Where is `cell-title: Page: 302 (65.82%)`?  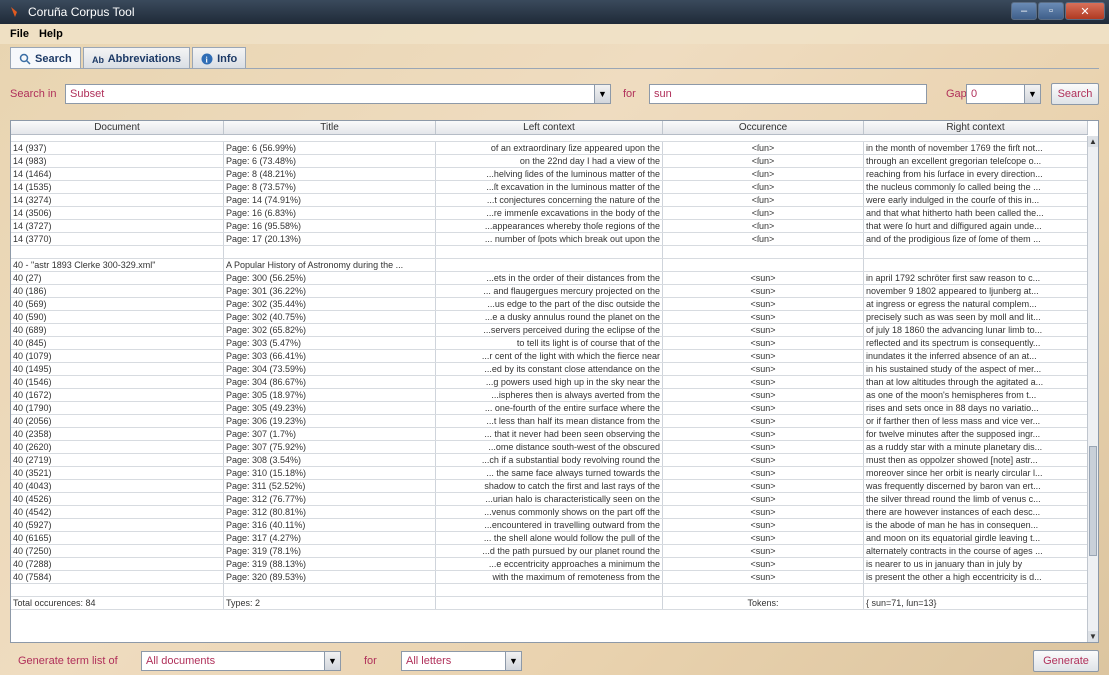
cell-title: Page: 302 (65.82%) is located at coordinates (330, 330).